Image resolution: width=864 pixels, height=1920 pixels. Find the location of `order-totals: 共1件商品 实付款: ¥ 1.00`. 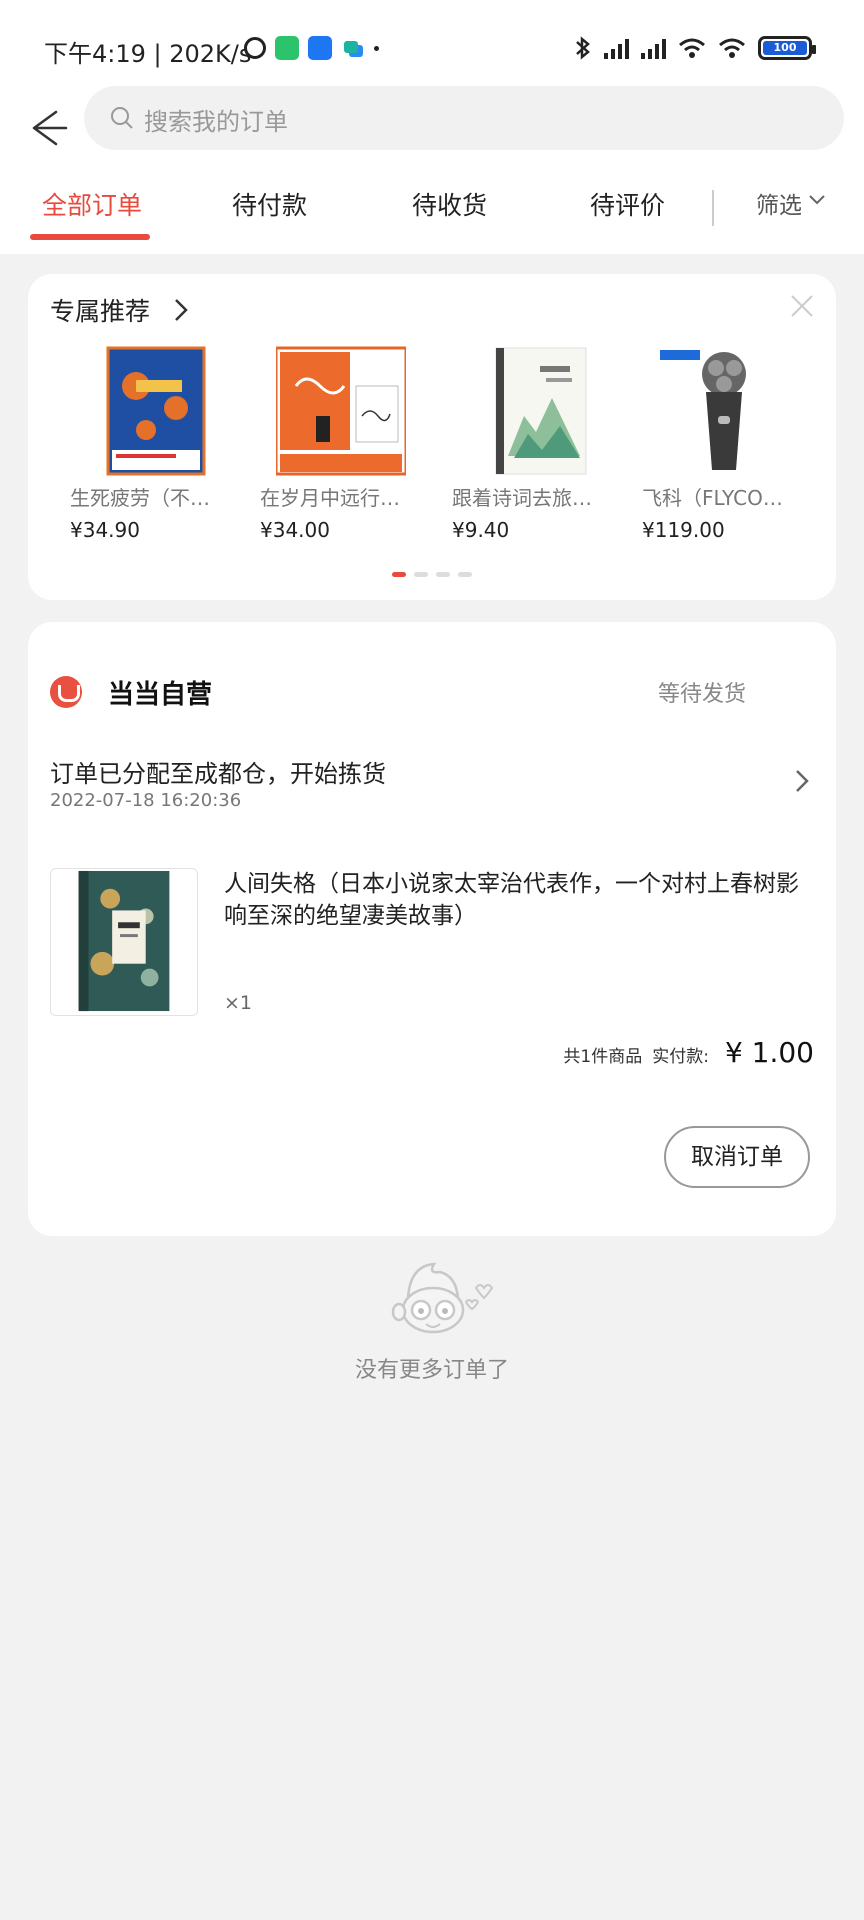

order-totals: 共1件商品 实付款: ¥ 1.00 is located at coordinates (688, 1052).